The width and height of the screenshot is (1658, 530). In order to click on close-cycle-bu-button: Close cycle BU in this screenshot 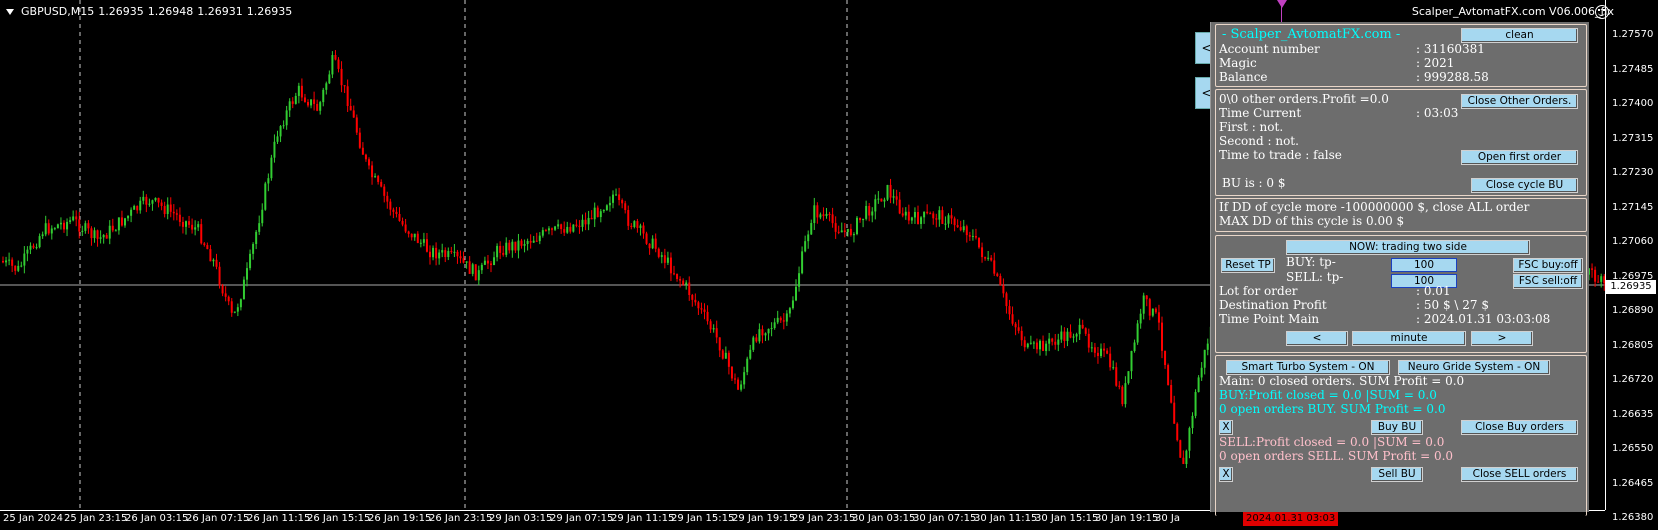, I will do `click(1524, 185)`.